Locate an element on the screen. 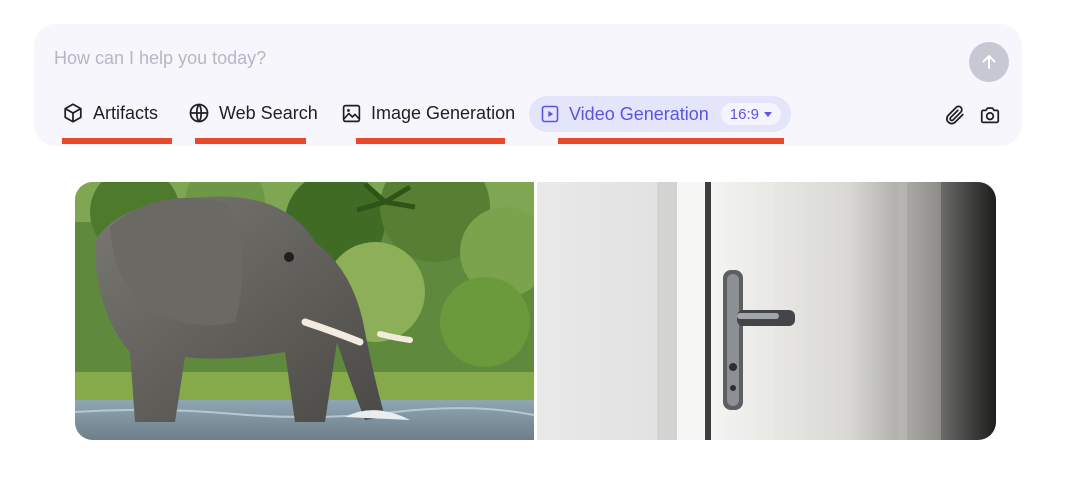 This screenshot has width=1080, height=484. aspect-ratio-value: 16:9 is located at coordinates (744, 114).